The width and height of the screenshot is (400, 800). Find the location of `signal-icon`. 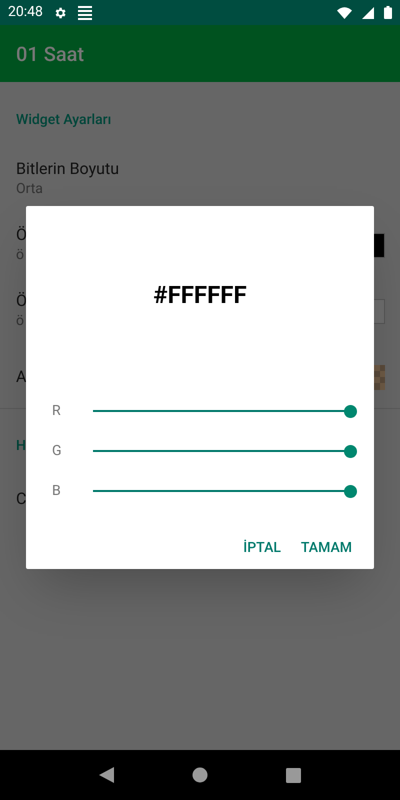

signal-icon is located at coordinates (368, 12).